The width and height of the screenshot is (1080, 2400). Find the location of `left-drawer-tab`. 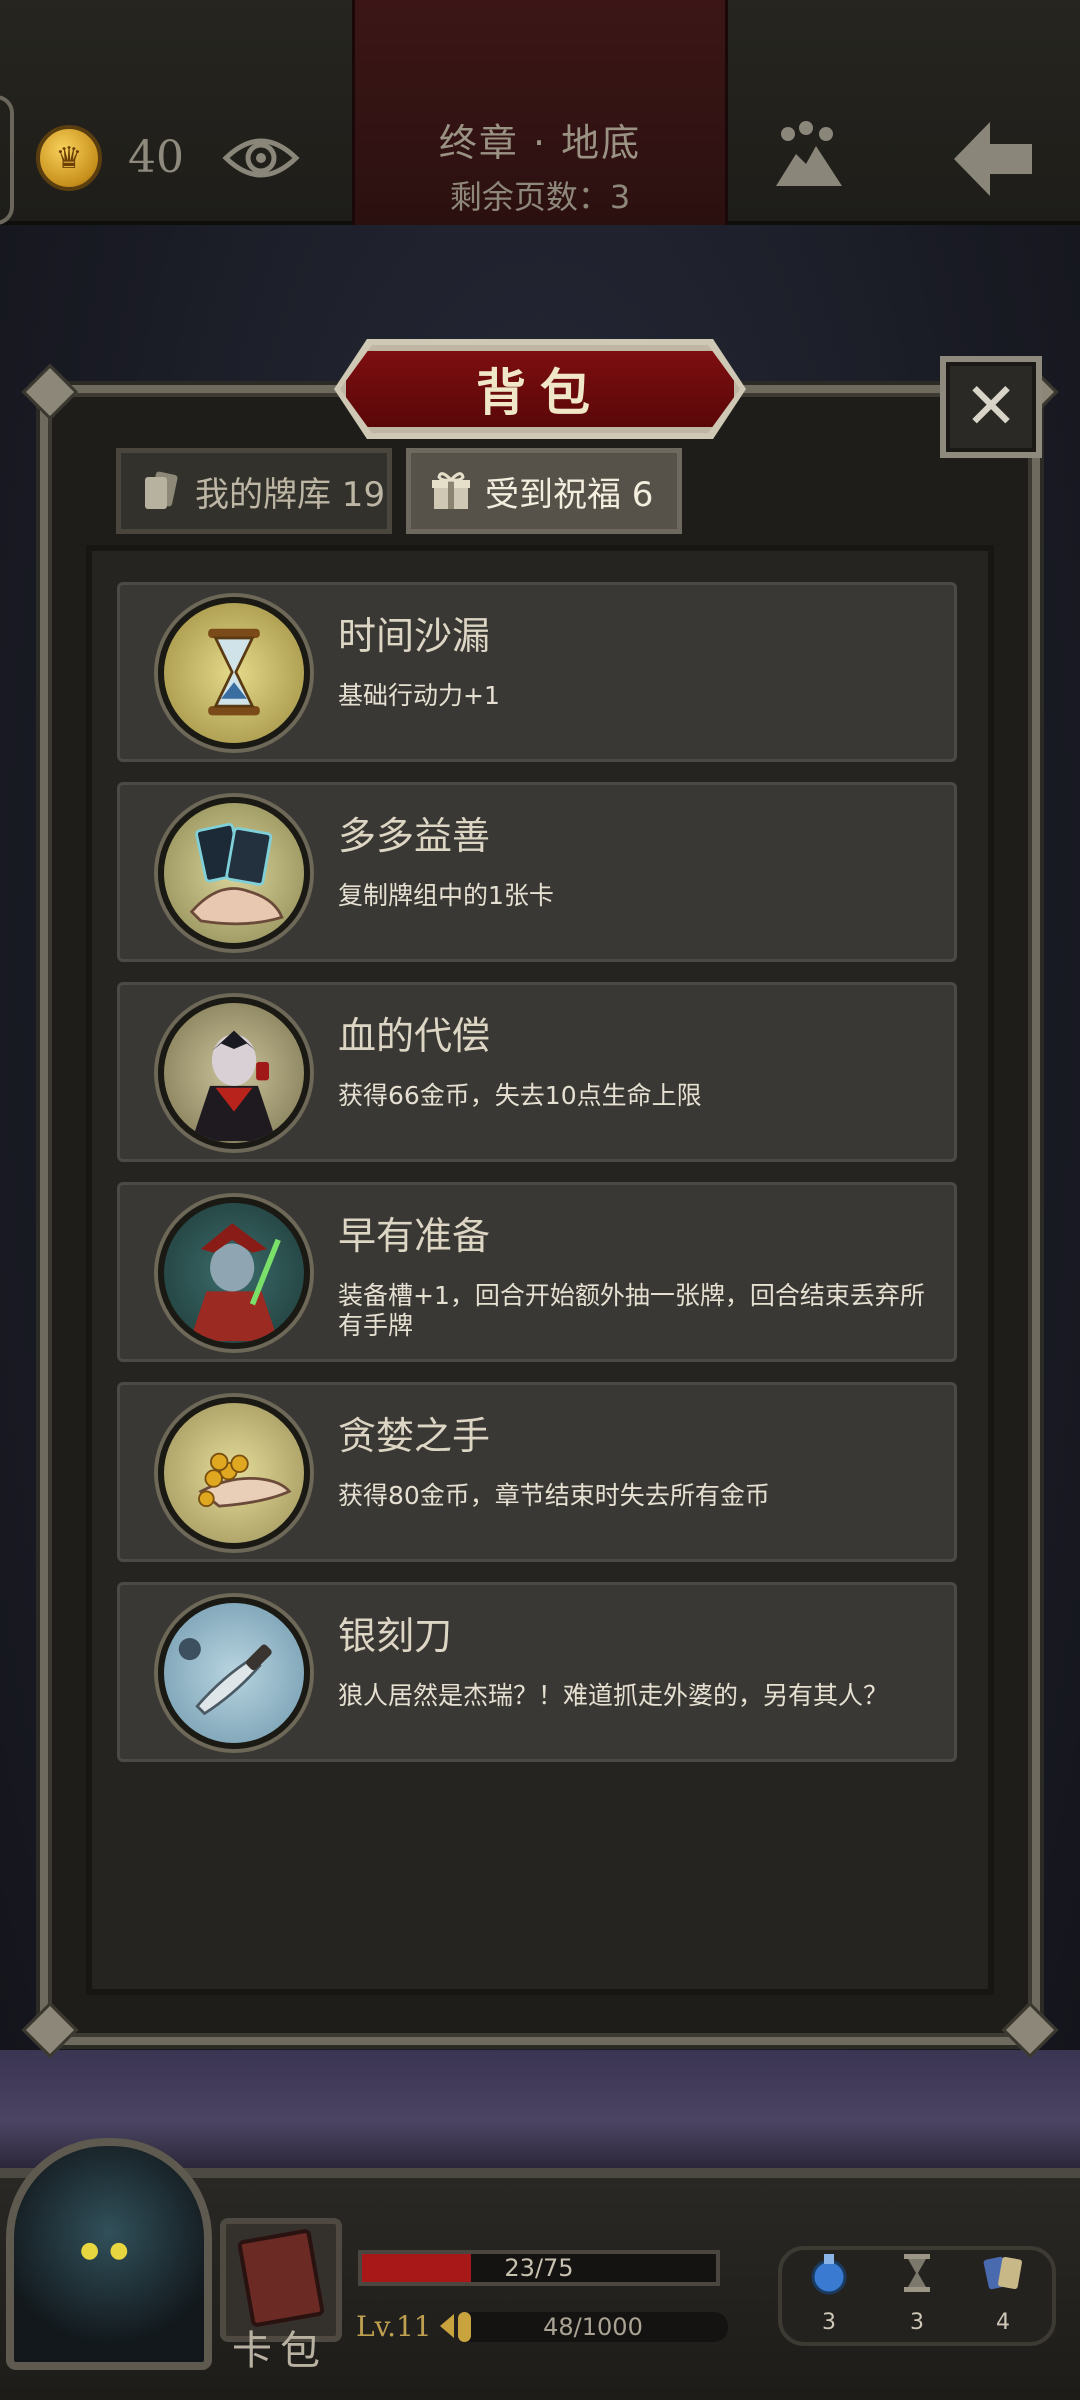

left-drawer-tab is located at coordinates (7, 160).